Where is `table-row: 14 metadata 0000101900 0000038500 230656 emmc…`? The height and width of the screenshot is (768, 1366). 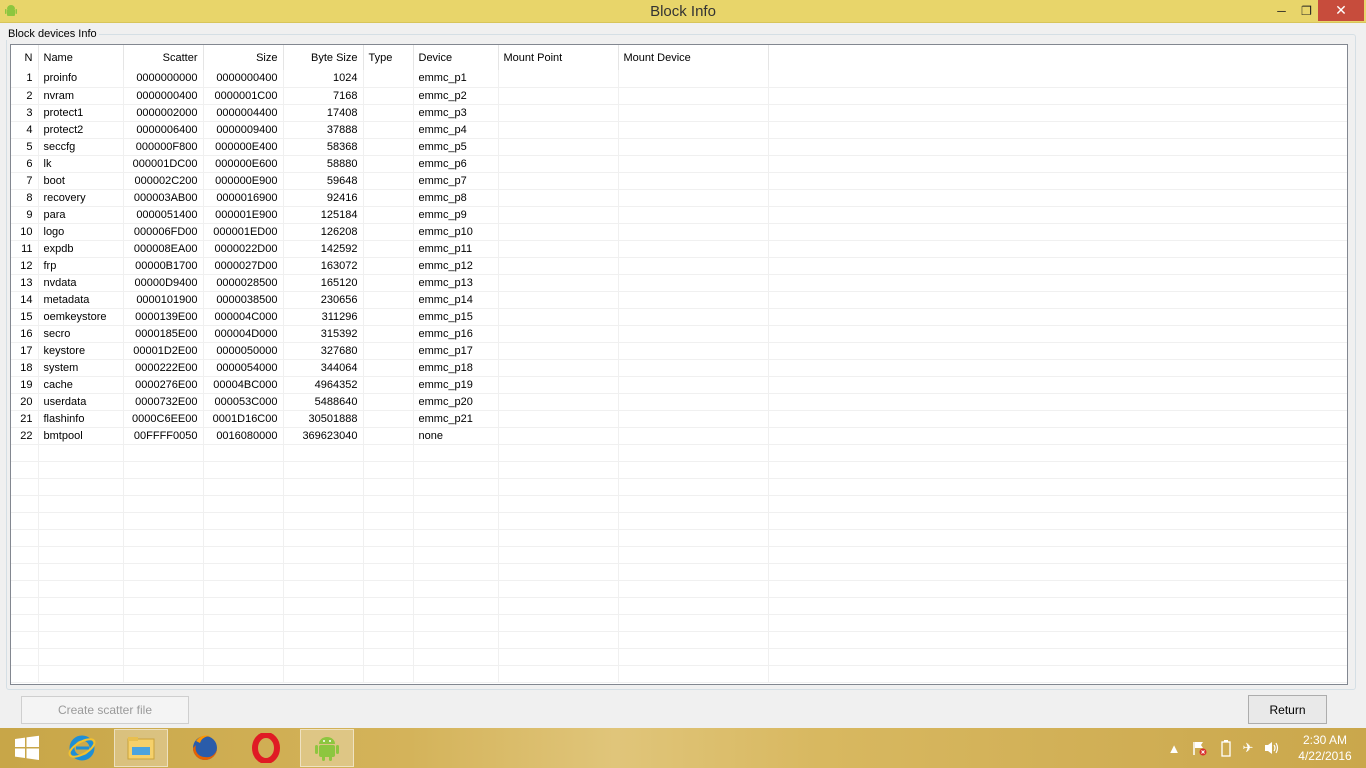
table-row: 14 metadata 0000101900 0000038500 230656 emmc… is located at coordinates (679, 300).